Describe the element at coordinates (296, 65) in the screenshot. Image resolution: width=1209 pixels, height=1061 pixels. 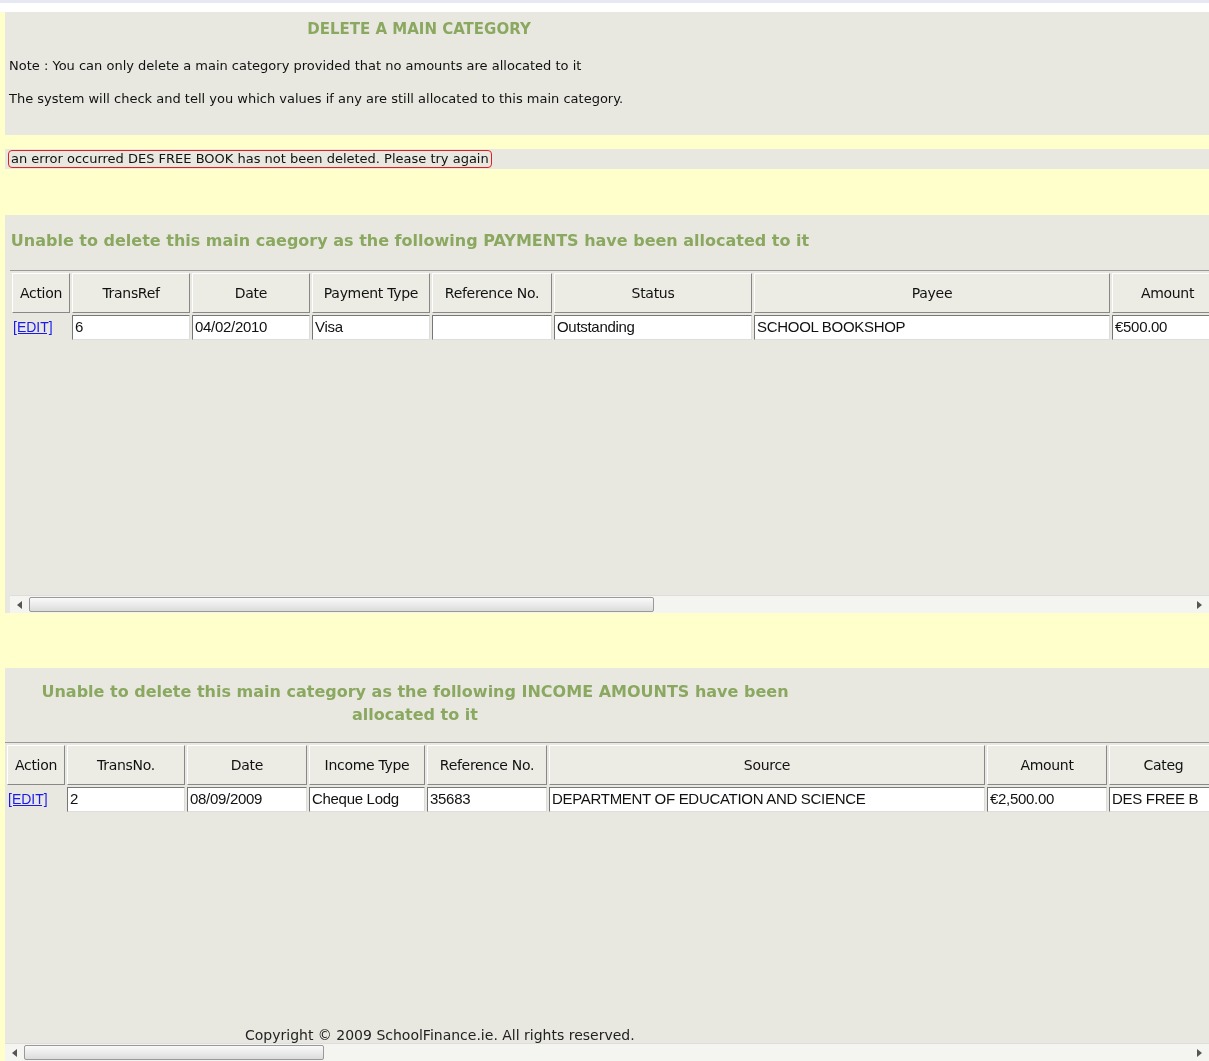
I see `note-text: Note : You can only delete a main category provided that no amounts are allocated to it` at that location.